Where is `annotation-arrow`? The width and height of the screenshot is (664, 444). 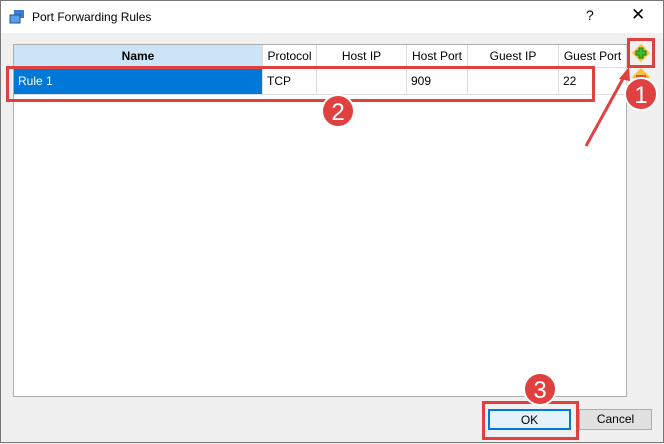 annotation-arrow is located at coordinates (607, 107).